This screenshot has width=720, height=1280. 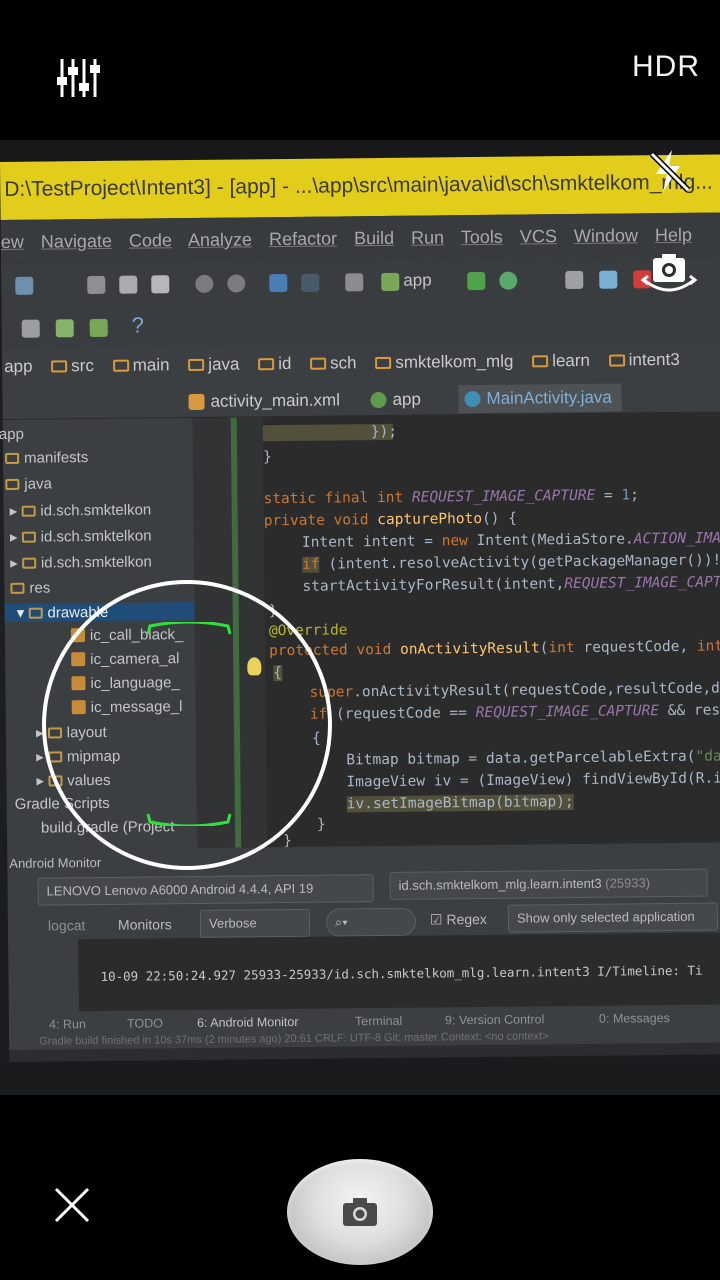 What do you see at coordinates (78, 78) in the screenshot?
I see `settings-sliders-icon` at bounding box center [78, 78].